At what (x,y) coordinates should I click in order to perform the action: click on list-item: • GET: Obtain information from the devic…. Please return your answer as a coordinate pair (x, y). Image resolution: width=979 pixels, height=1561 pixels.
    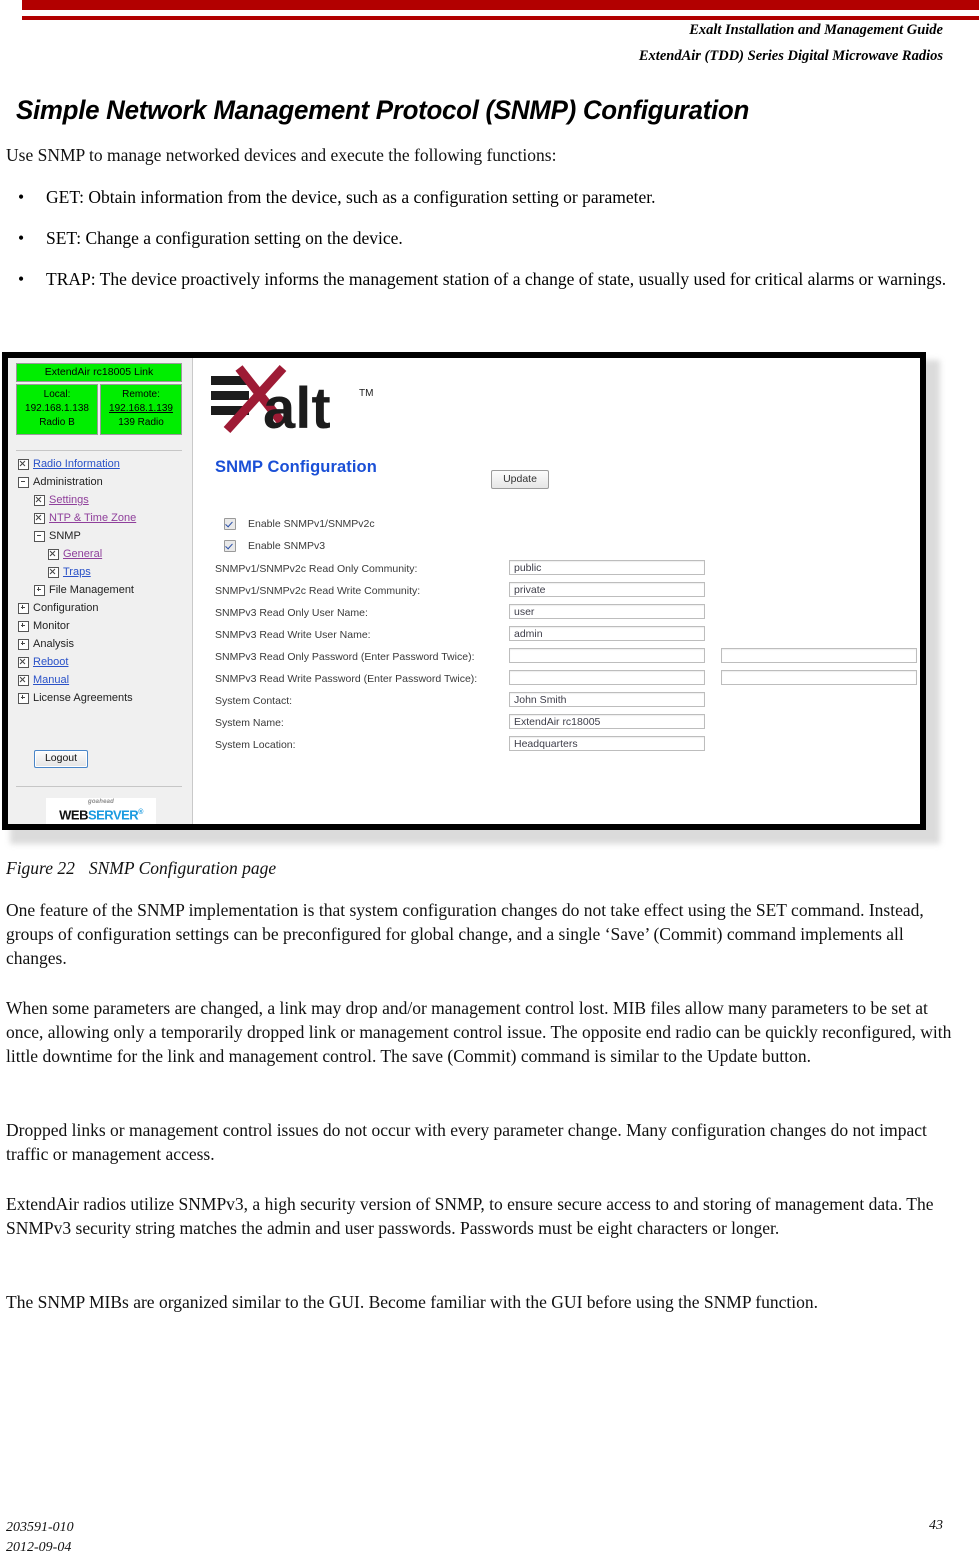
    Looking at the image, I should click on (481, 197).